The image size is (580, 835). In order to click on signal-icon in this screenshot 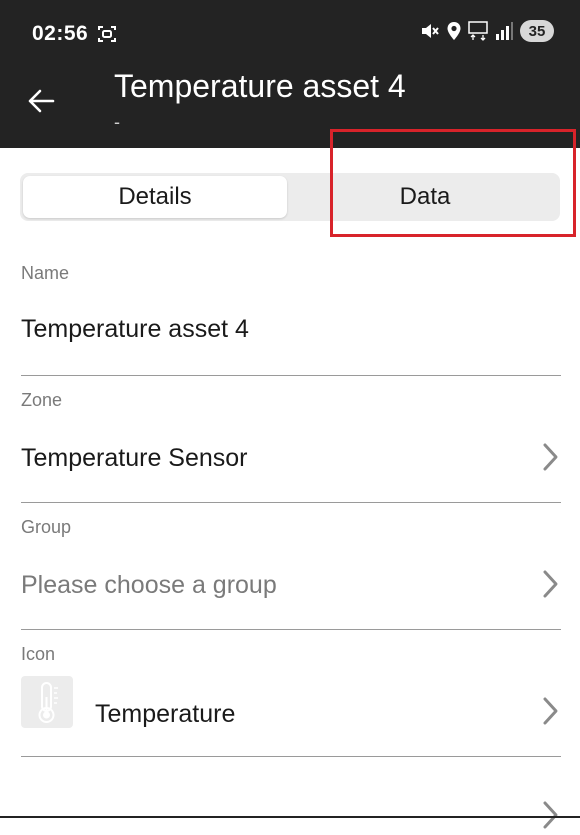, I will do `click(504, 31)`.